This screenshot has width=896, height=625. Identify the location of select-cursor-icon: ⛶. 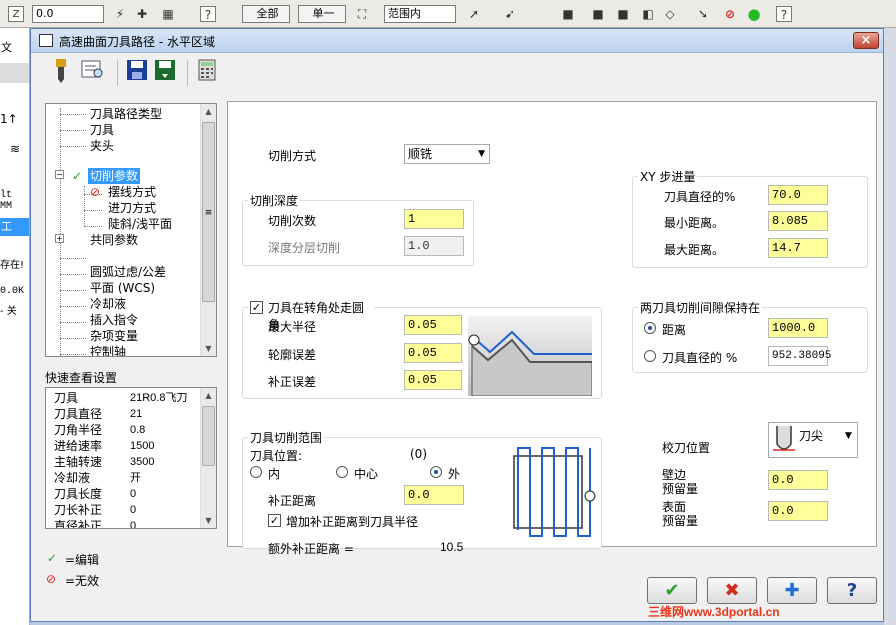
(362, 14).